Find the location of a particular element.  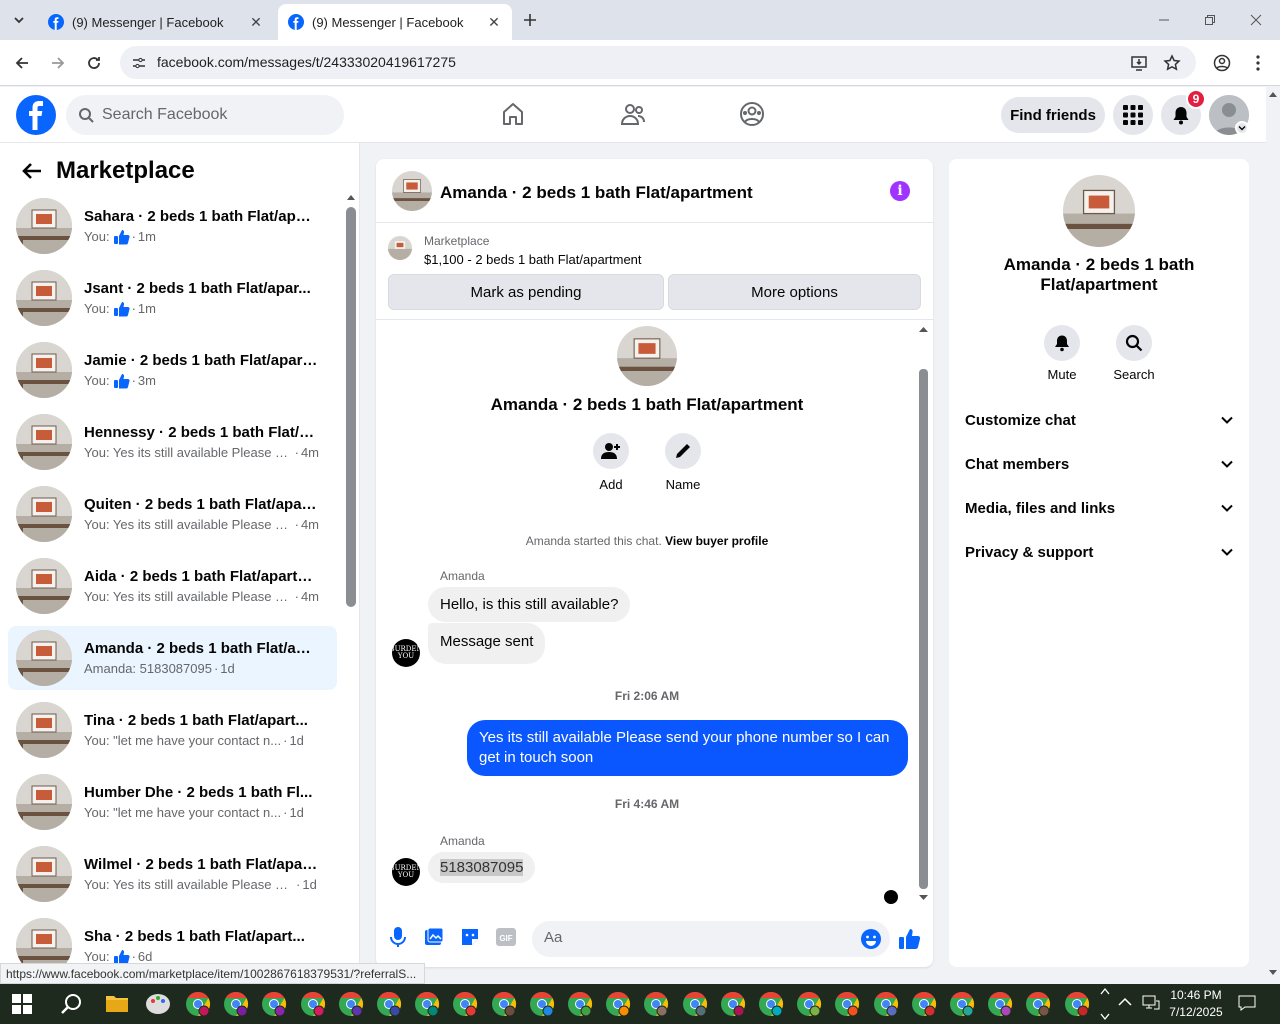

browser-menu-button is located at coordinates (1258, 63).